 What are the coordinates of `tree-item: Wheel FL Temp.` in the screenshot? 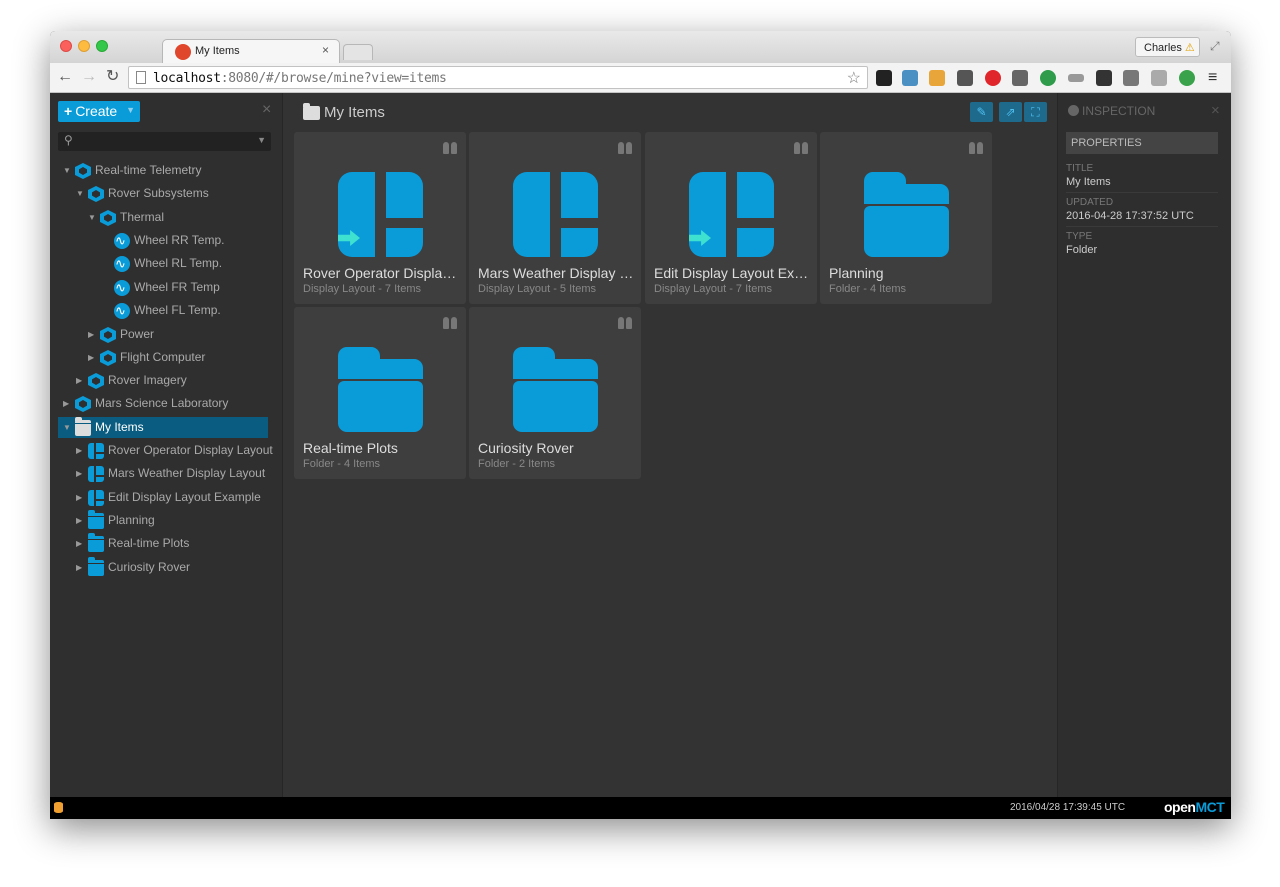 It's located at (185, 310).